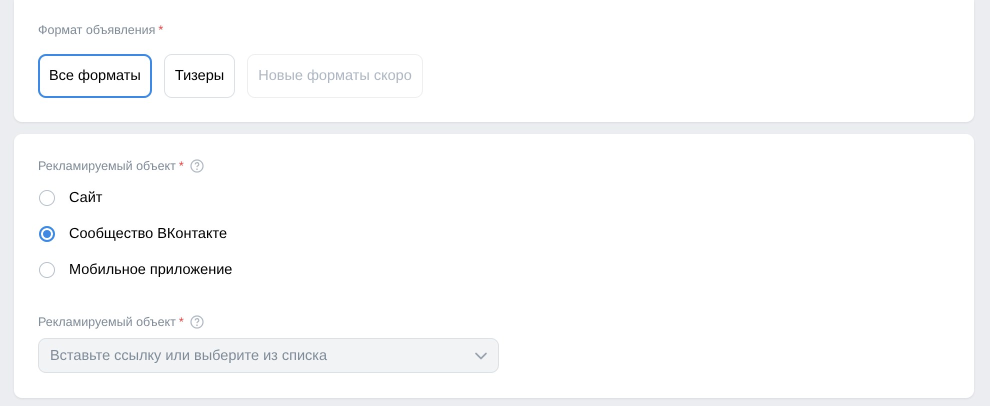 The width and height of the screenshot is (990, 406). I want to click on radio-label: Сообщество ВКонтакте, so click(148, 234).